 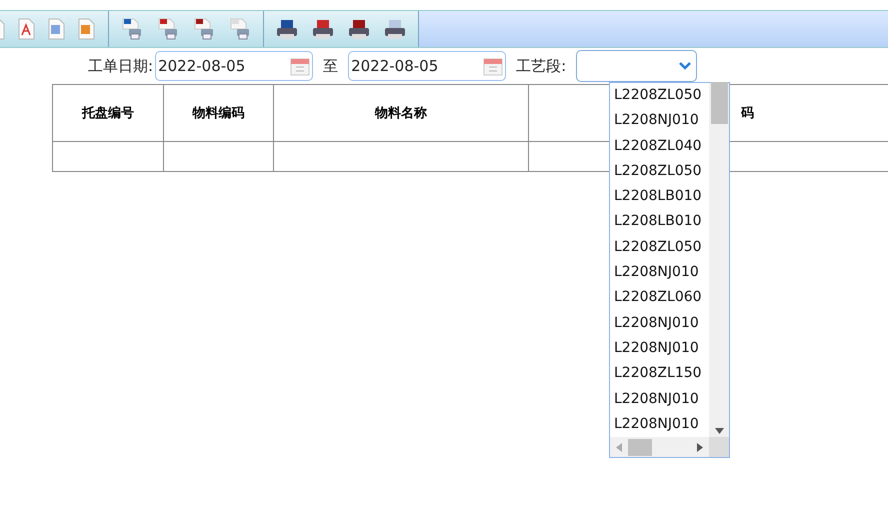 I want to click on pdf-icon, so click(x=26, y=29).